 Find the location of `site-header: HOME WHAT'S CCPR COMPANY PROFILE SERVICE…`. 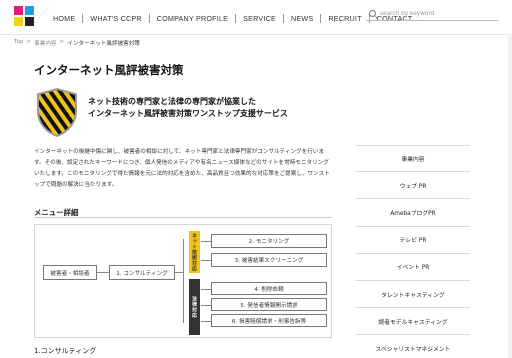

site-header: HOME WHAT'S CCPR COMPANY PROFILE SERVICE… is located at coordinates (256, 17).